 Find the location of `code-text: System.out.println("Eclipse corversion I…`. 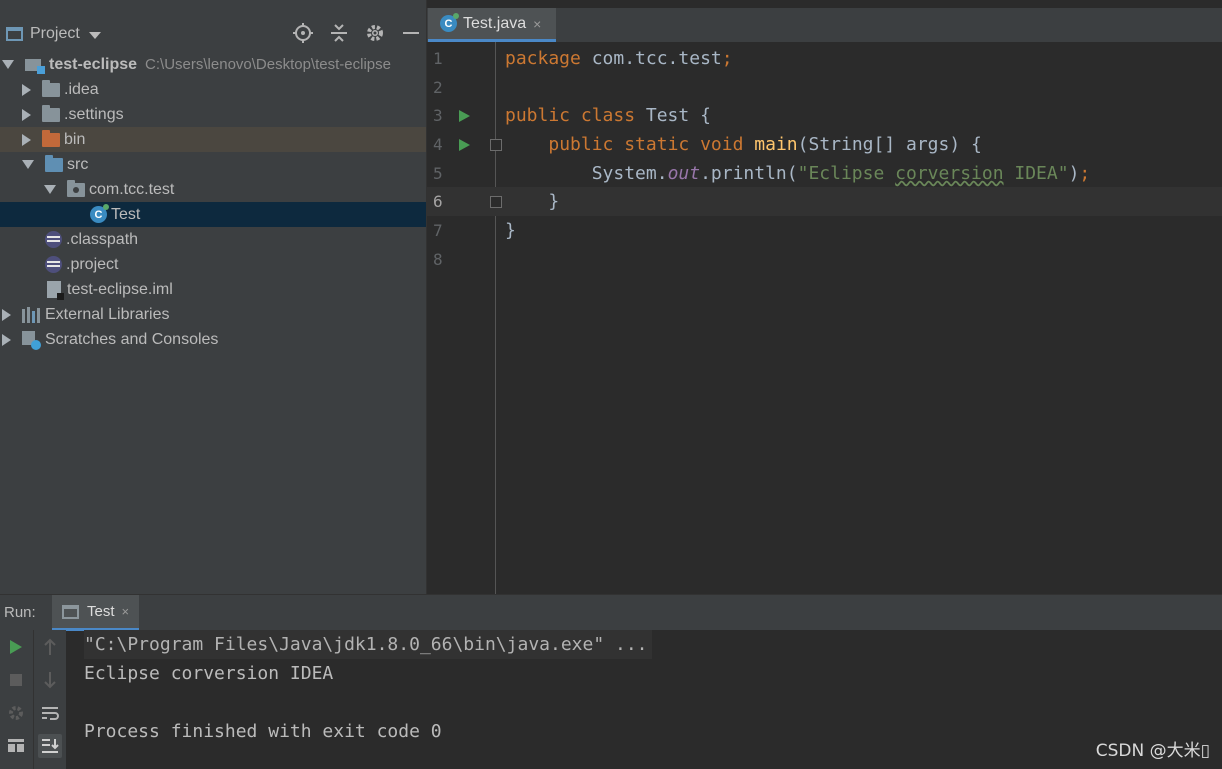

code-text: System.out.println("Eclipse corversion I… is located at coordinates (841, 173).